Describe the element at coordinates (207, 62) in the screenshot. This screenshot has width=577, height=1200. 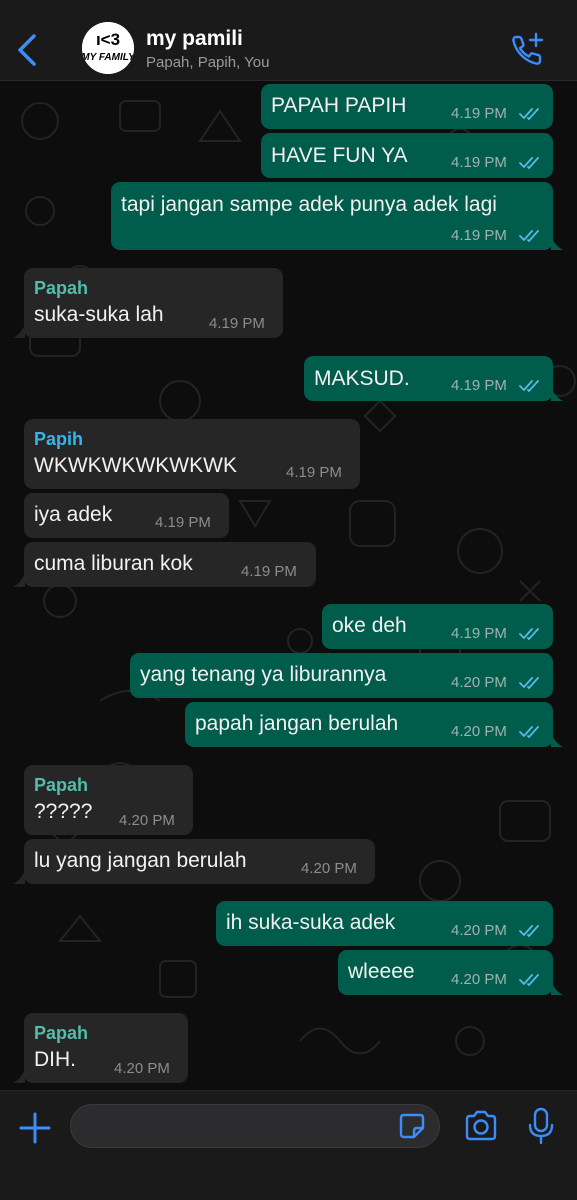
I see `chat-participants: Papah, Papih, You` at that location.